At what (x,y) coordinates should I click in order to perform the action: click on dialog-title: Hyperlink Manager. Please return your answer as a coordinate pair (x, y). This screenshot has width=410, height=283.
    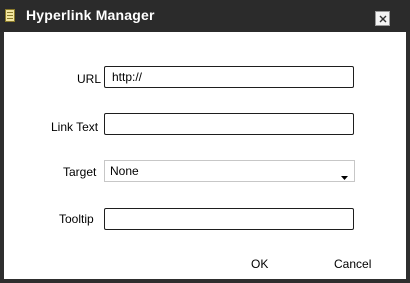
    Looking at the image, I should click on (90, 15).